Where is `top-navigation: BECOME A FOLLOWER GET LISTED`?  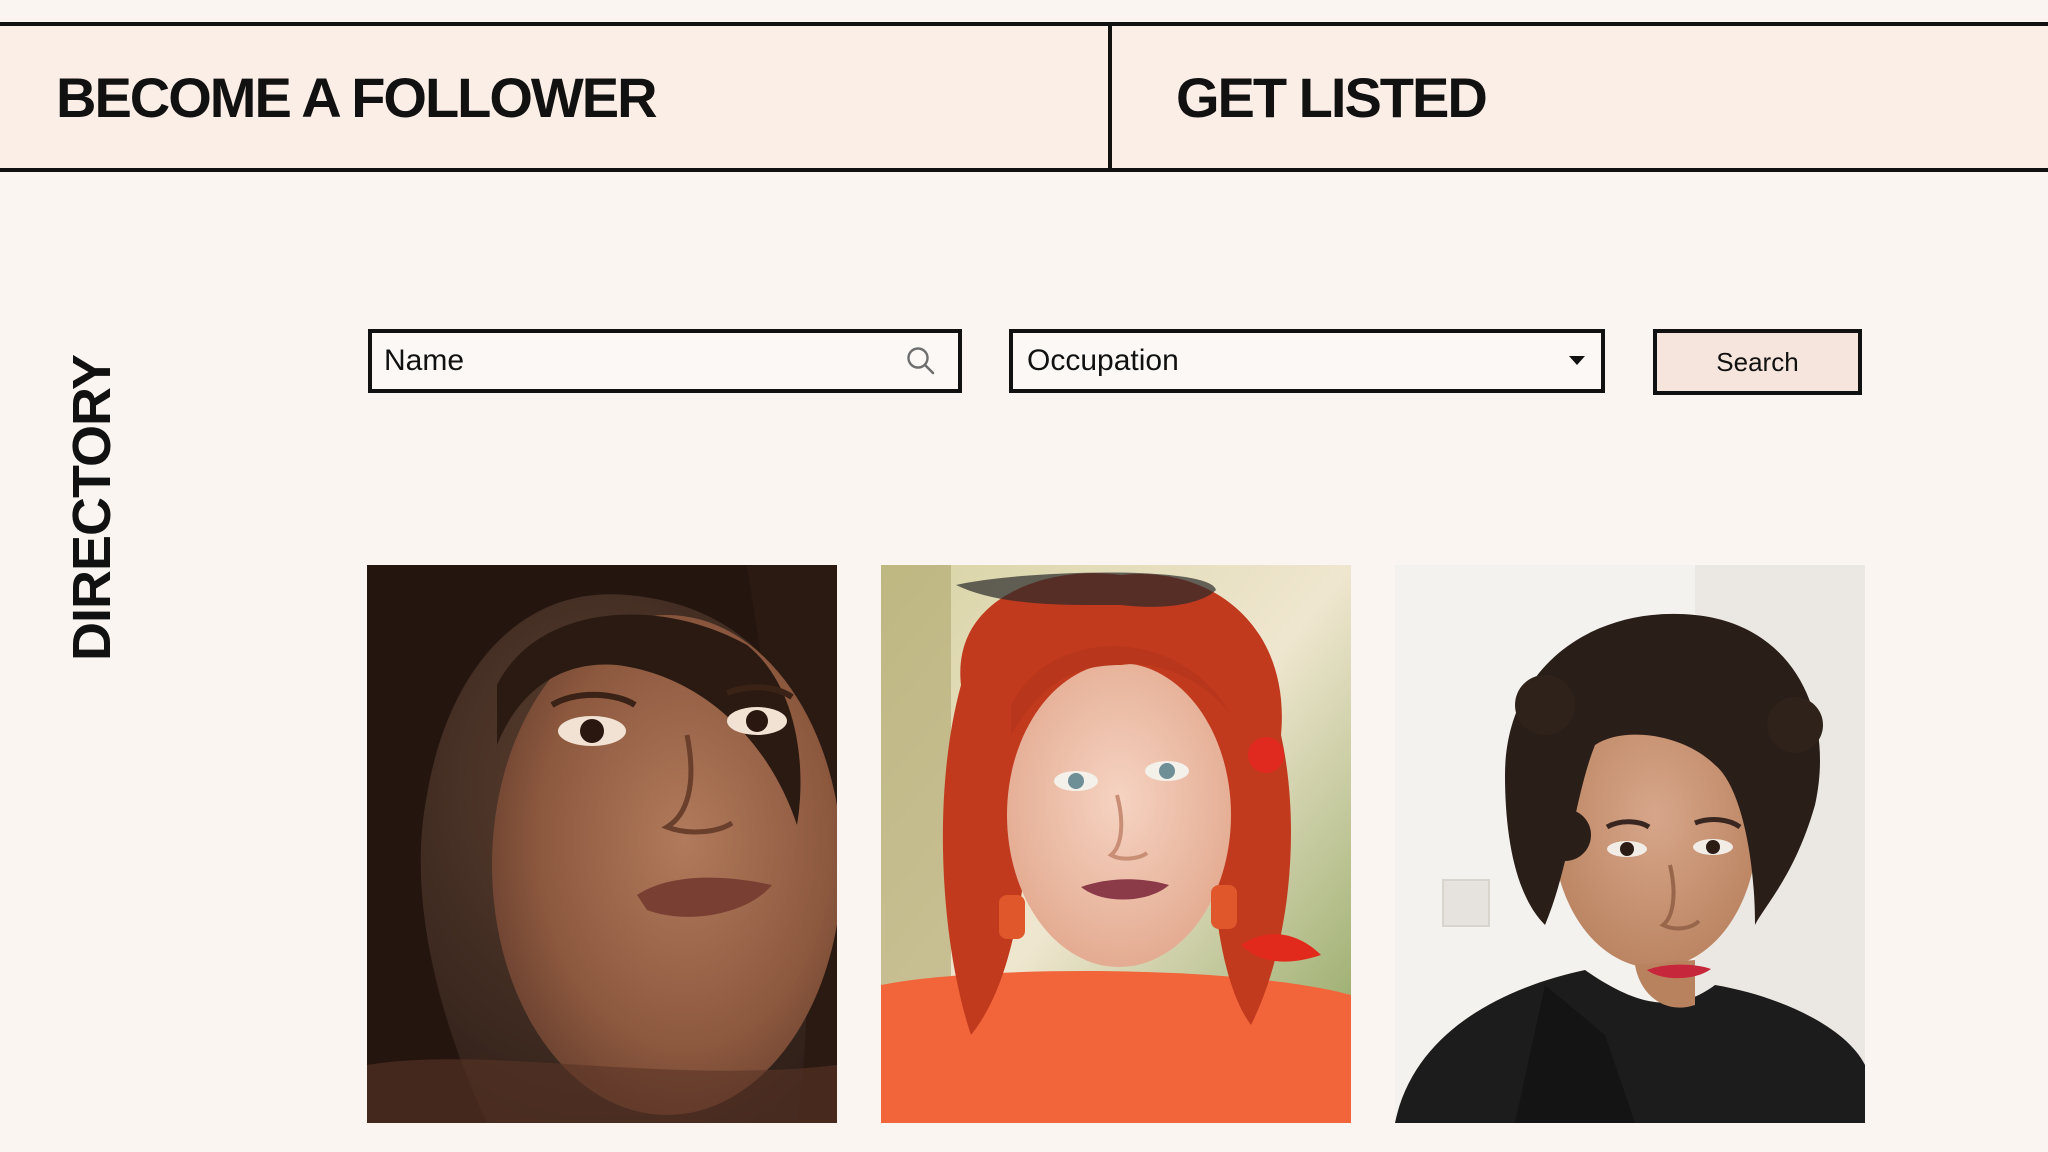 top-navigation: BECOME A FOLLOWER GET LISTED is located at coordinates (1024, 97).